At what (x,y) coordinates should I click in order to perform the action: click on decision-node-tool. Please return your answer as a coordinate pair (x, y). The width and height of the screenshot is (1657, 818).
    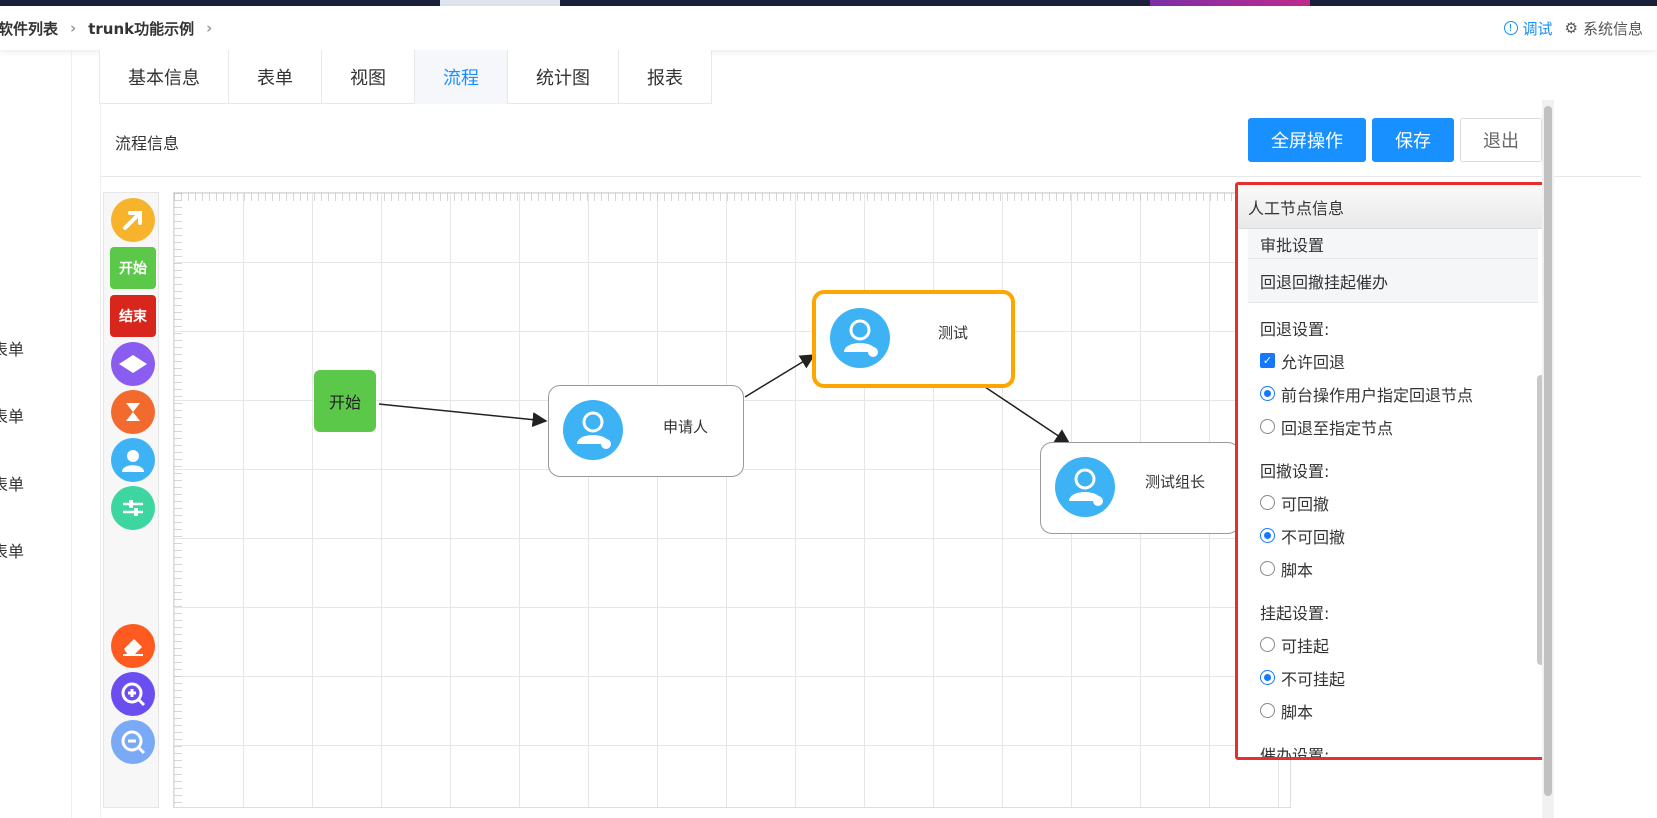
    Looking at the image, I should click on (133, 364).